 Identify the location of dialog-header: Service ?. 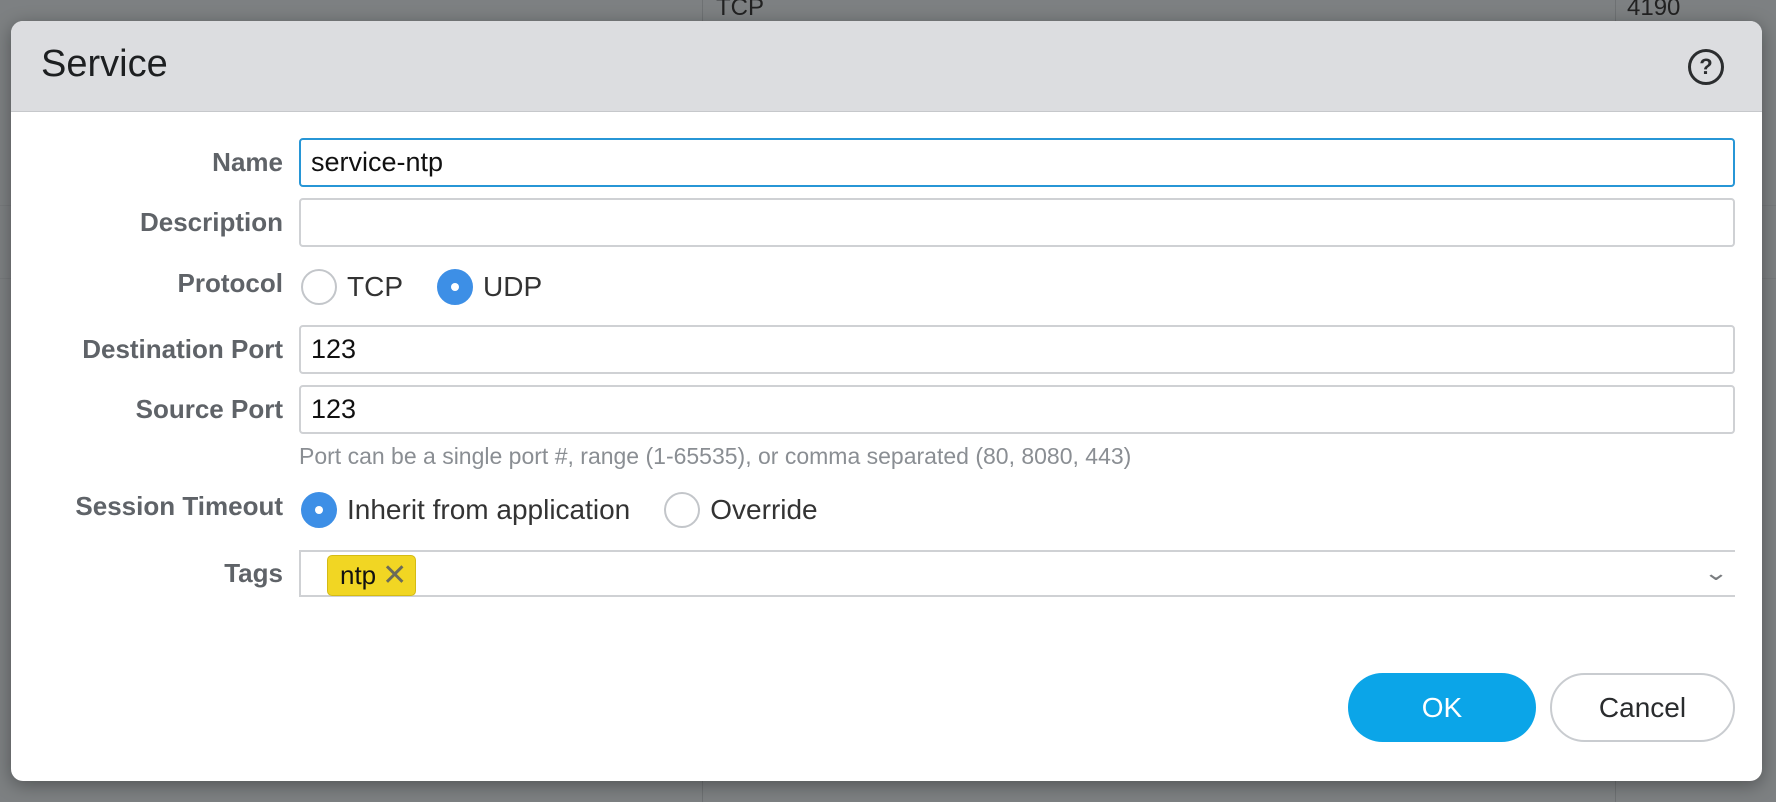
(886, 66).